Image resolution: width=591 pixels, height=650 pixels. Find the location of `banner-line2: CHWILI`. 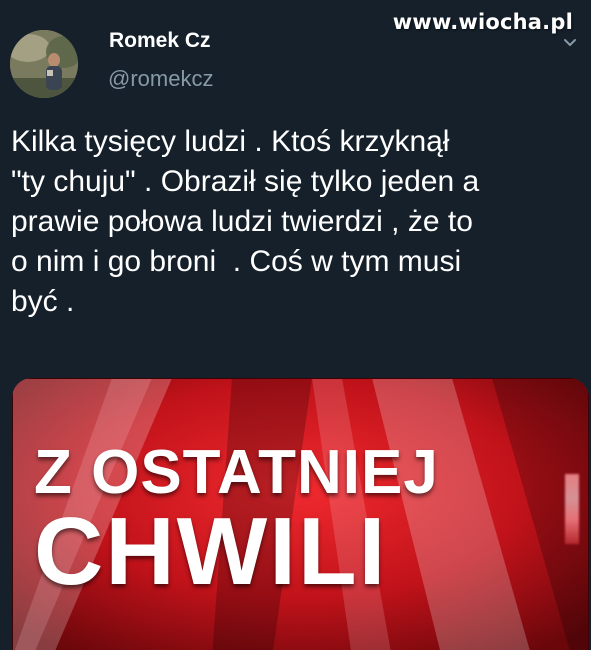

banner-line2: CHWILI is located at coordinates (211, 551).